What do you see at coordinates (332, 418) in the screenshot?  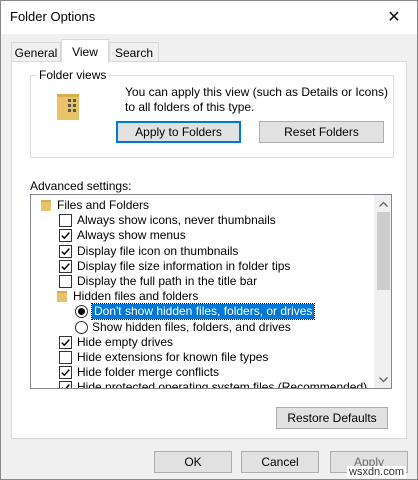 I see `restore-defaults-button: Restore Defaults` at bounding box center [332, 418].